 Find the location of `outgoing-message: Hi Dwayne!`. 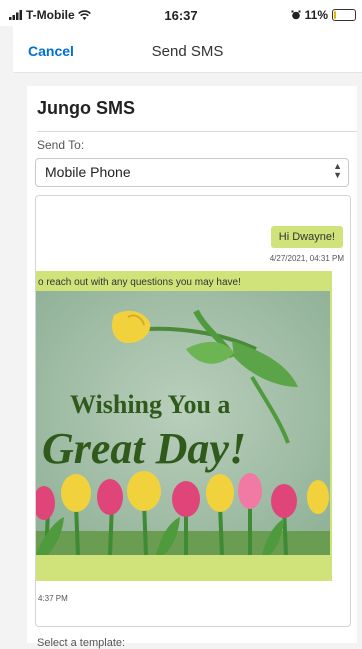

outgoing-message: Hi Dwayne! is located at coordinates (306, 237).